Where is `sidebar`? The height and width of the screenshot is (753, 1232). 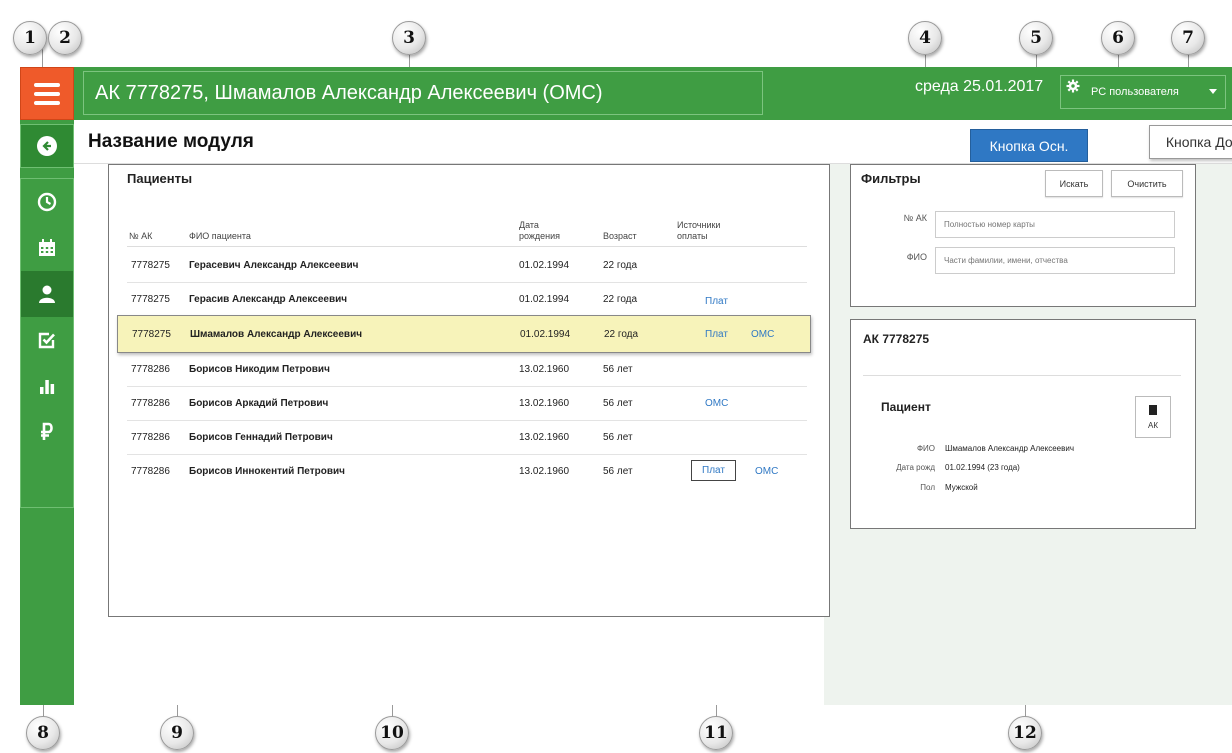
sidebar is located at coordinates (47, 412).